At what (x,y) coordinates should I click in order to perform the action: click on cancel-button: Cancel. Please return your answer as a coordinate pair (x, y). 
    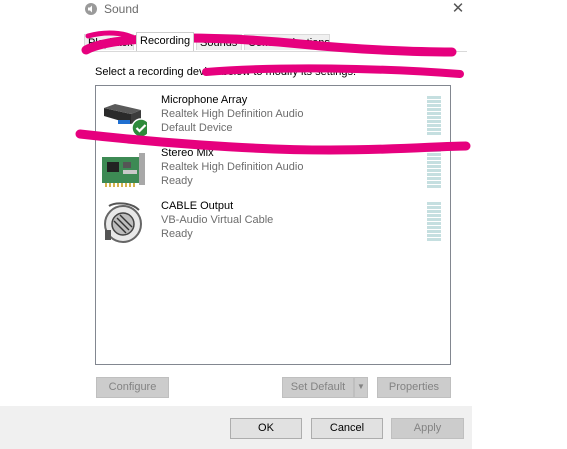
    Looking at the image, I should click on (347, 428).